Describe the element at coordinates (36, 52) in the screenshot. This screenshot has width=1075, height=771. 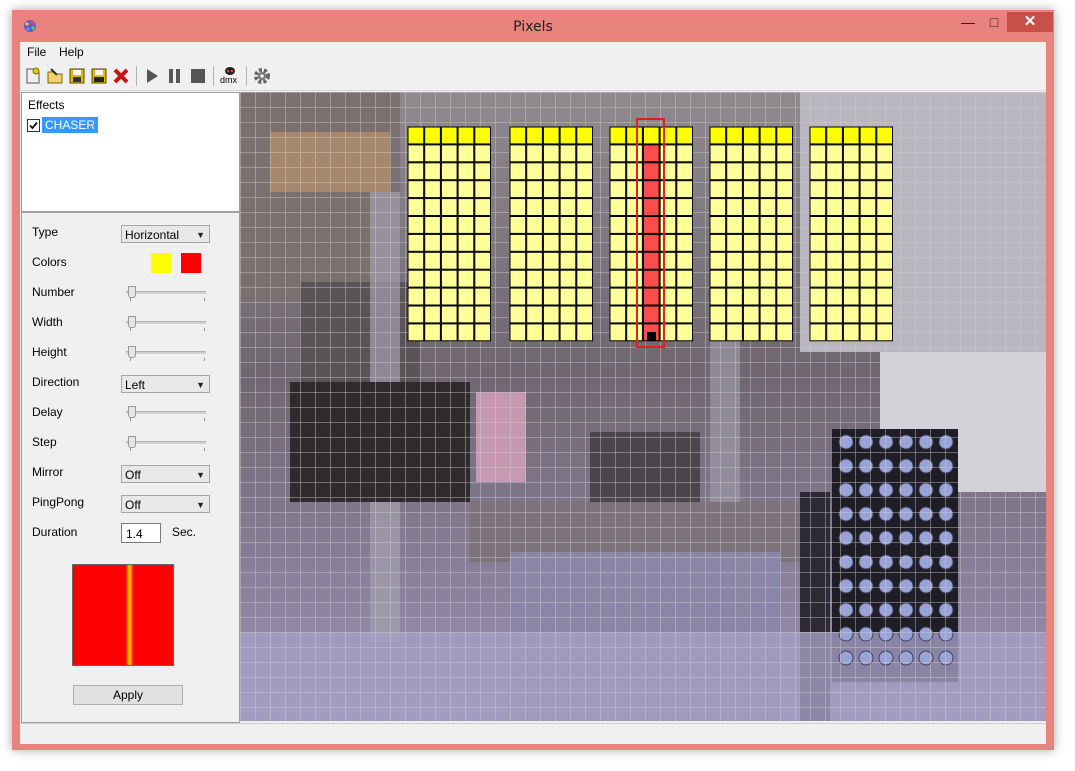
I see `menu-file: File` at that location.